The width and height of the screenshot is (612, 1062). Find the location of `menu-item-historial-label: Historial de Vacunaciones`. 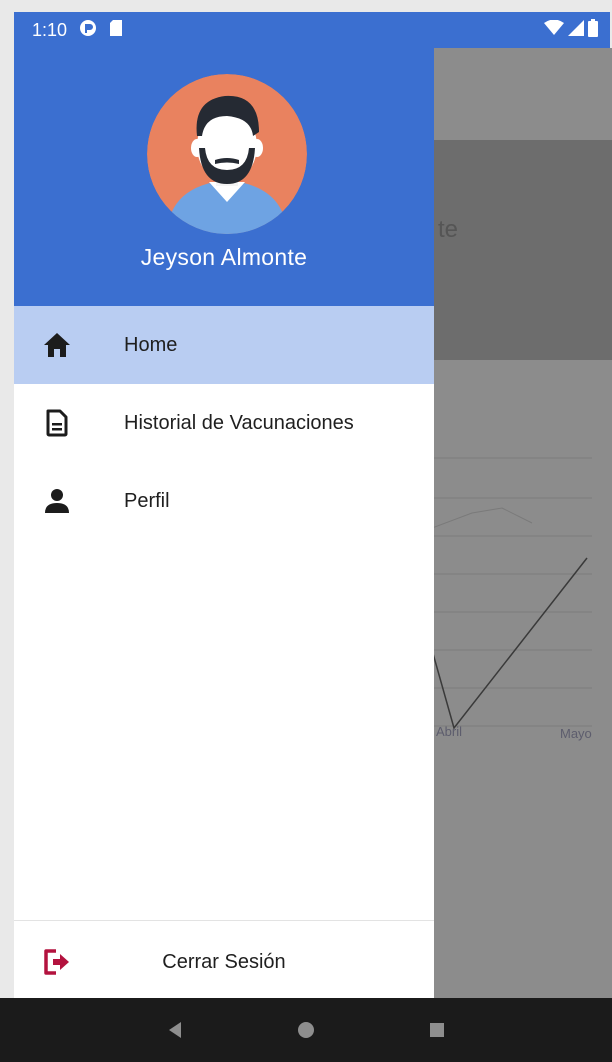

menu-item-historial-label: Historial de Vacunaciones is located at coordinates (239, 422).